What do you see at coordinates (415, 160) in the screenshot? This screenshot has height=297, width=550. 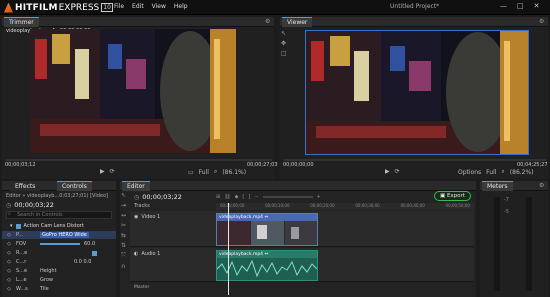 I see `viewer-scrub-bar` at bounding box center [415, 160].